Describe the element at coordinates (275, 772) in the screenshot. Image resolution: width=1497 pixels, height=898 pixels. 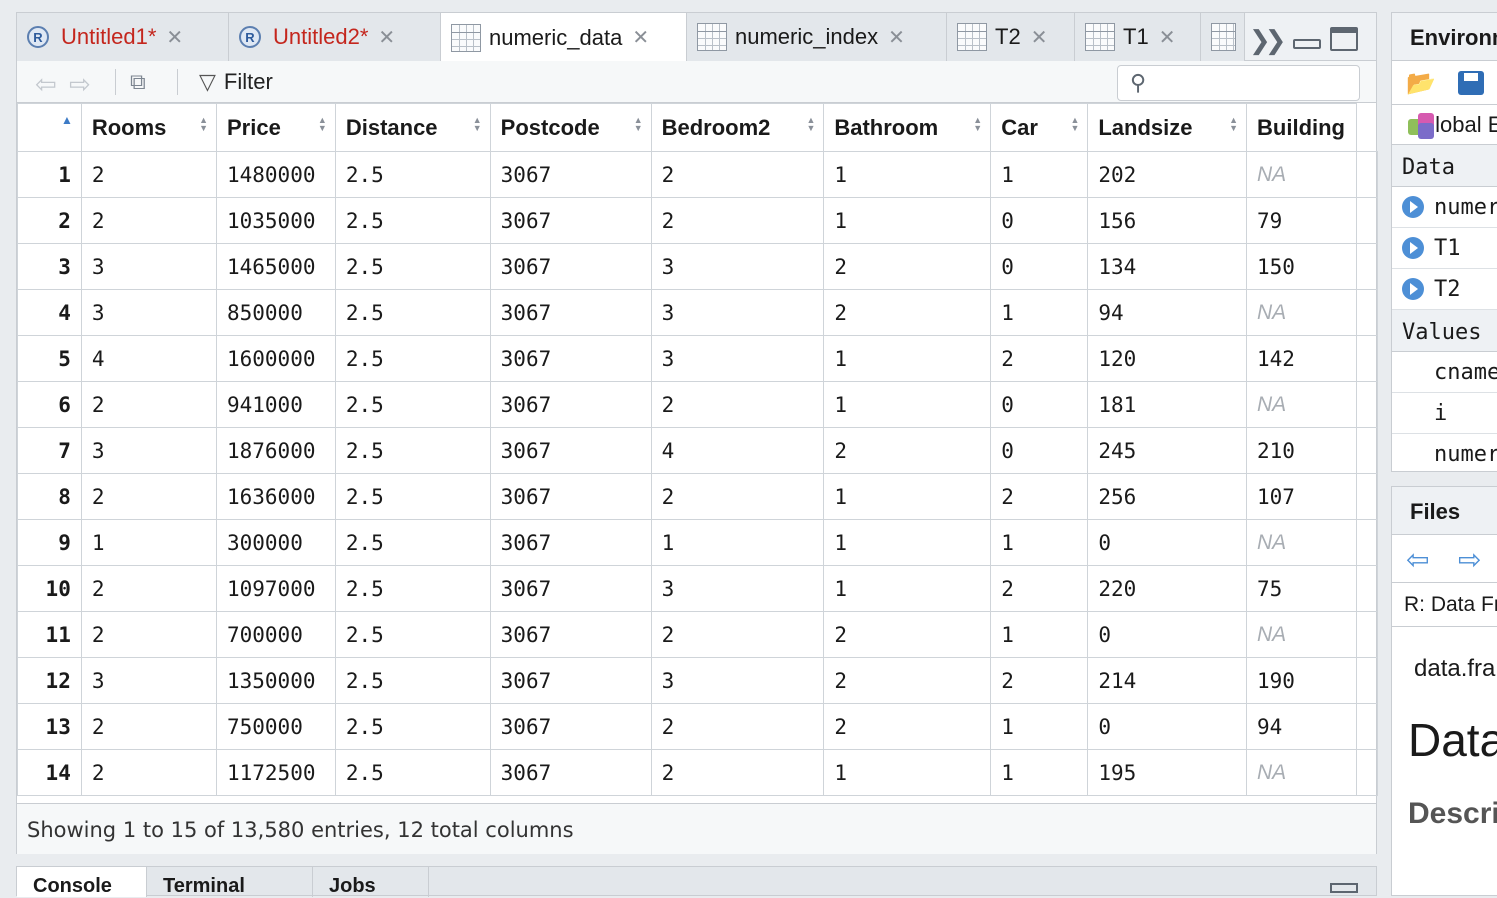
I see `table-cell: 1172500` at that location.